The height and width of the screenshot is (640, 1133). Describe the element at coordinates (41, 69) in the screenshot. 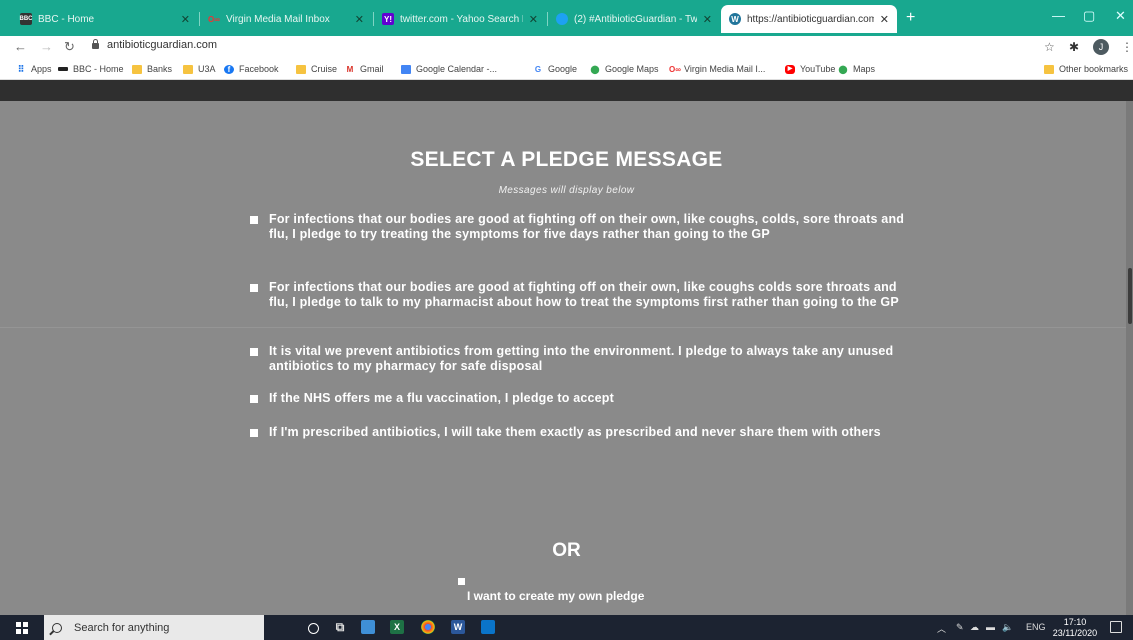

I see `bookmark-label: Apps` at that location.